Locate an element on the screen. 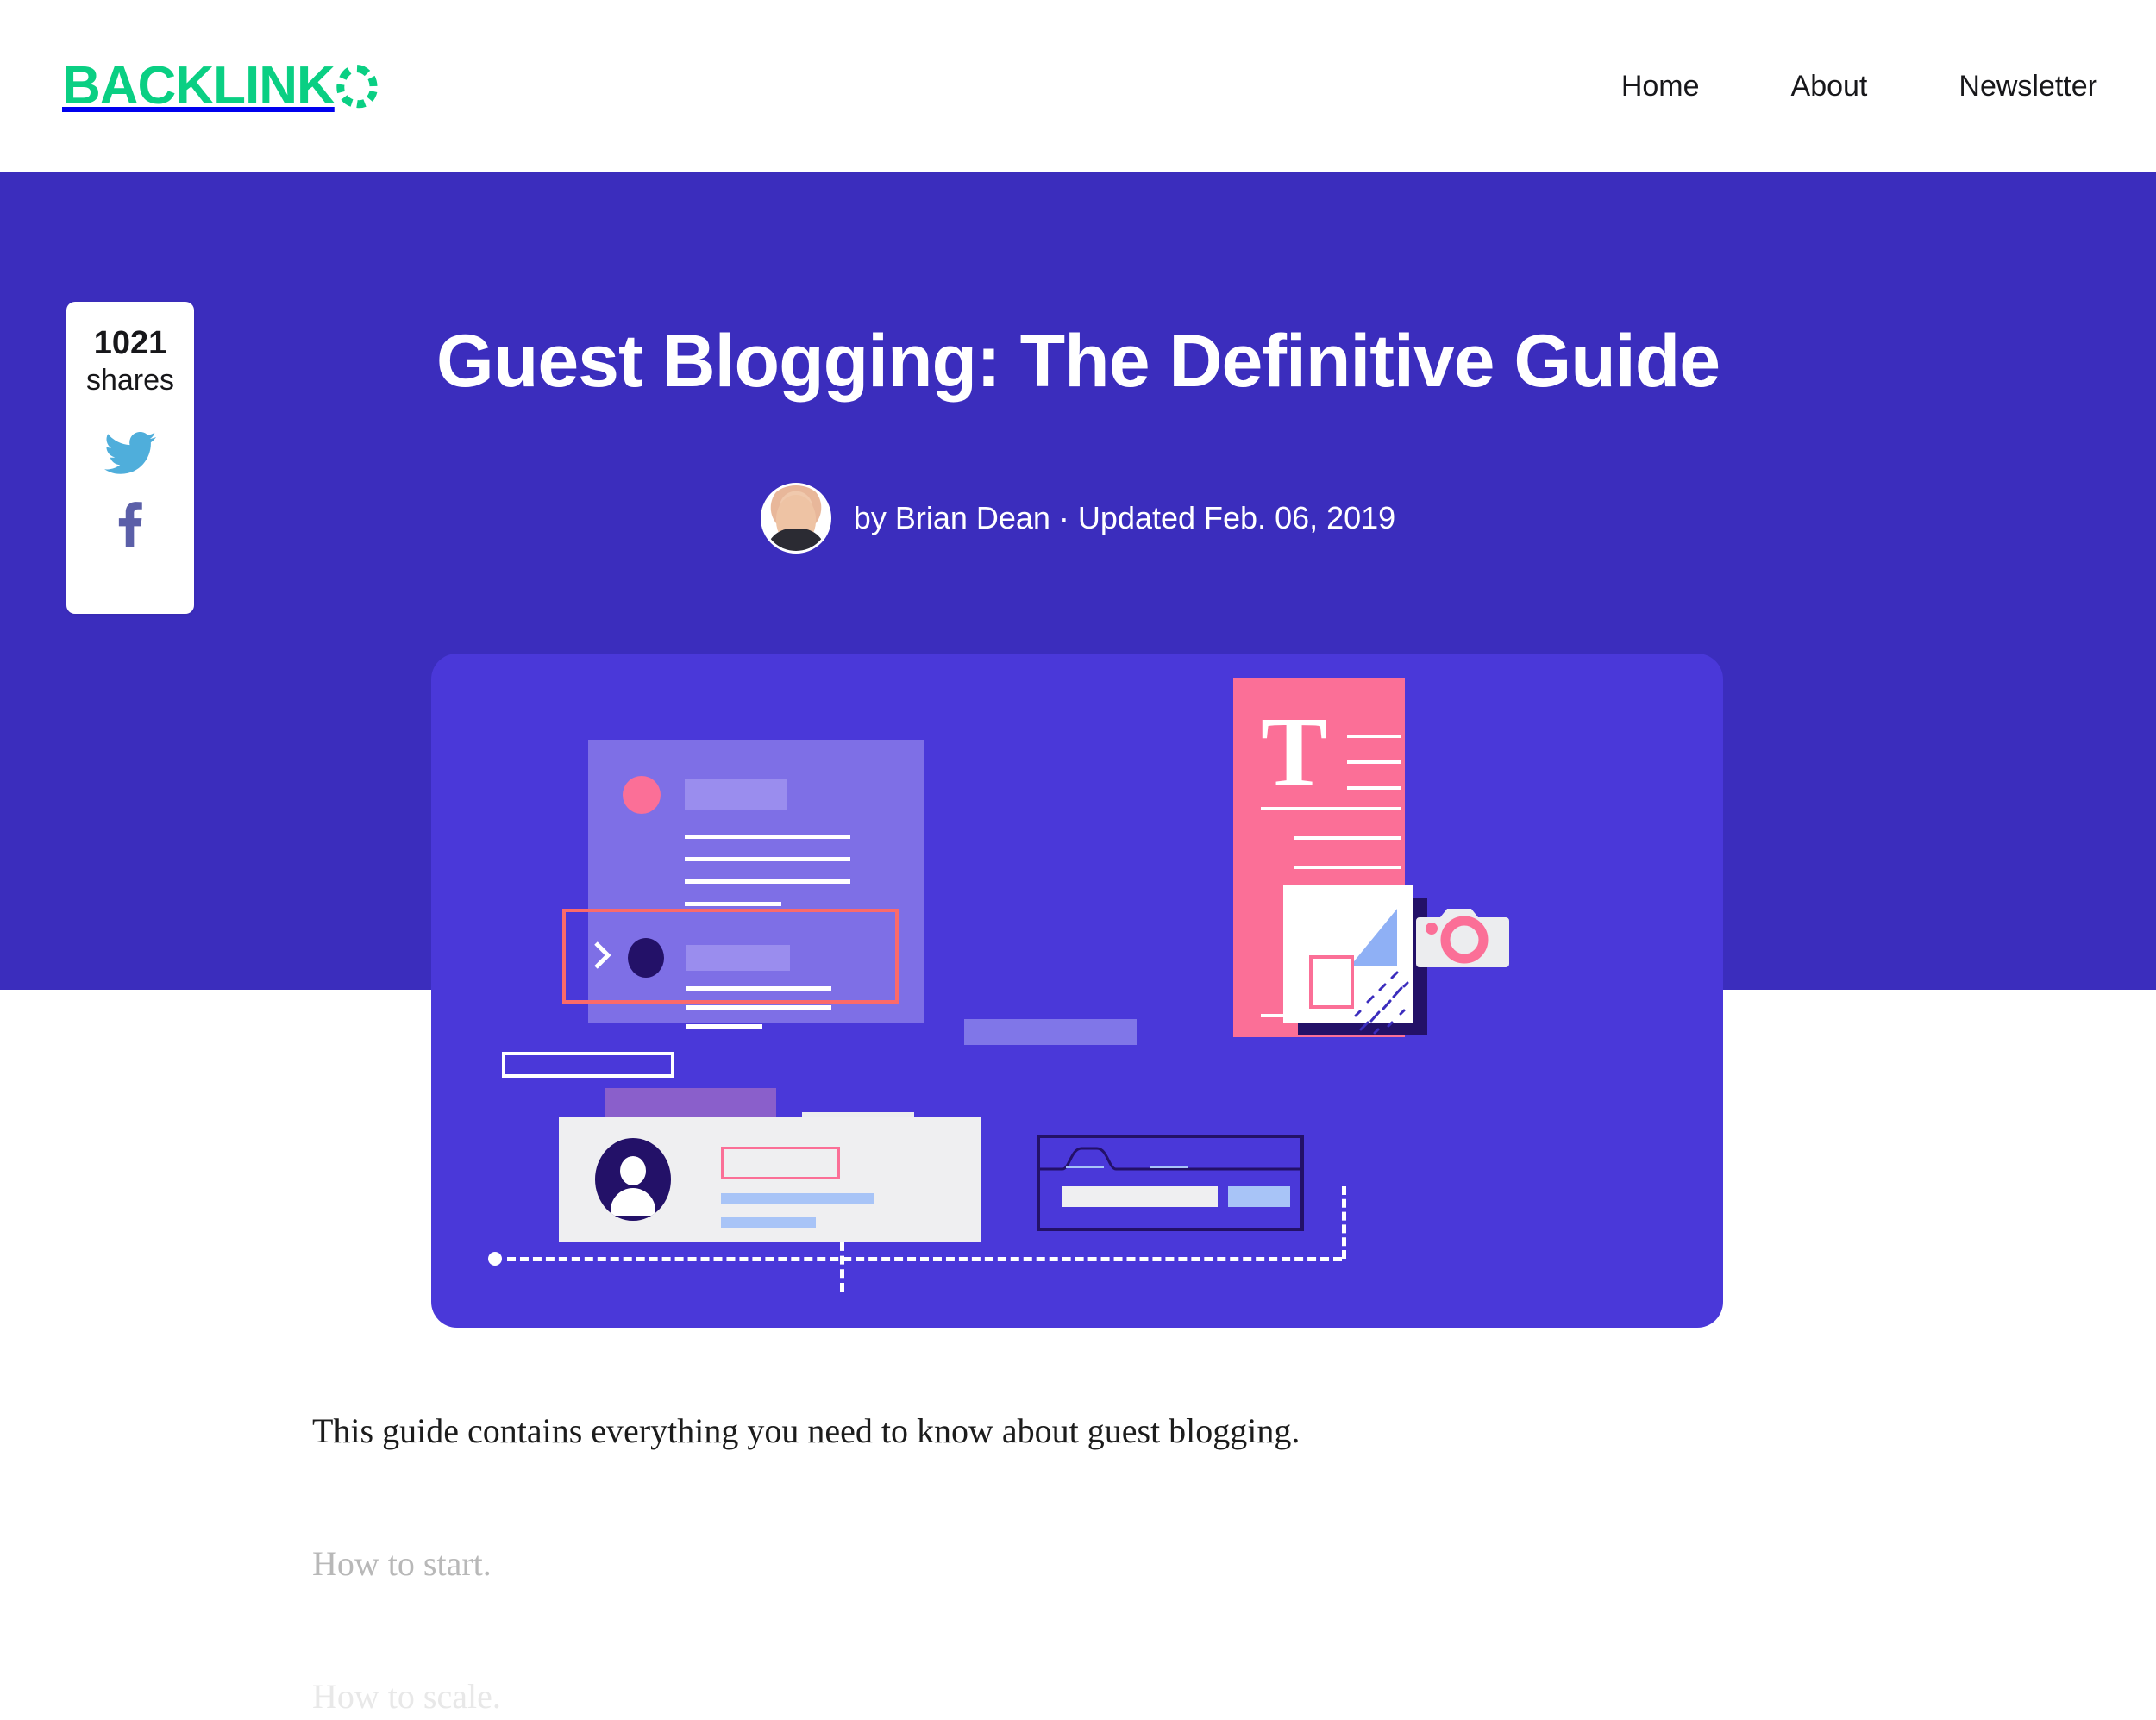 This screenshot has height=1720, width=2156. illus-title-bar is located at coordinates (736, 794).